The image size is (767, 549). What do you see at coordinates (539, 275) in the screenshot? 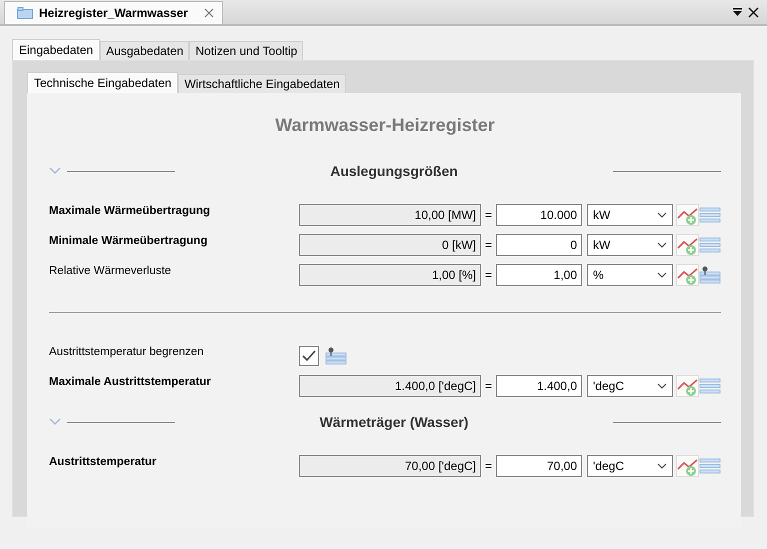
I see `value-input: 1,00` at bounding box center [539, 275].